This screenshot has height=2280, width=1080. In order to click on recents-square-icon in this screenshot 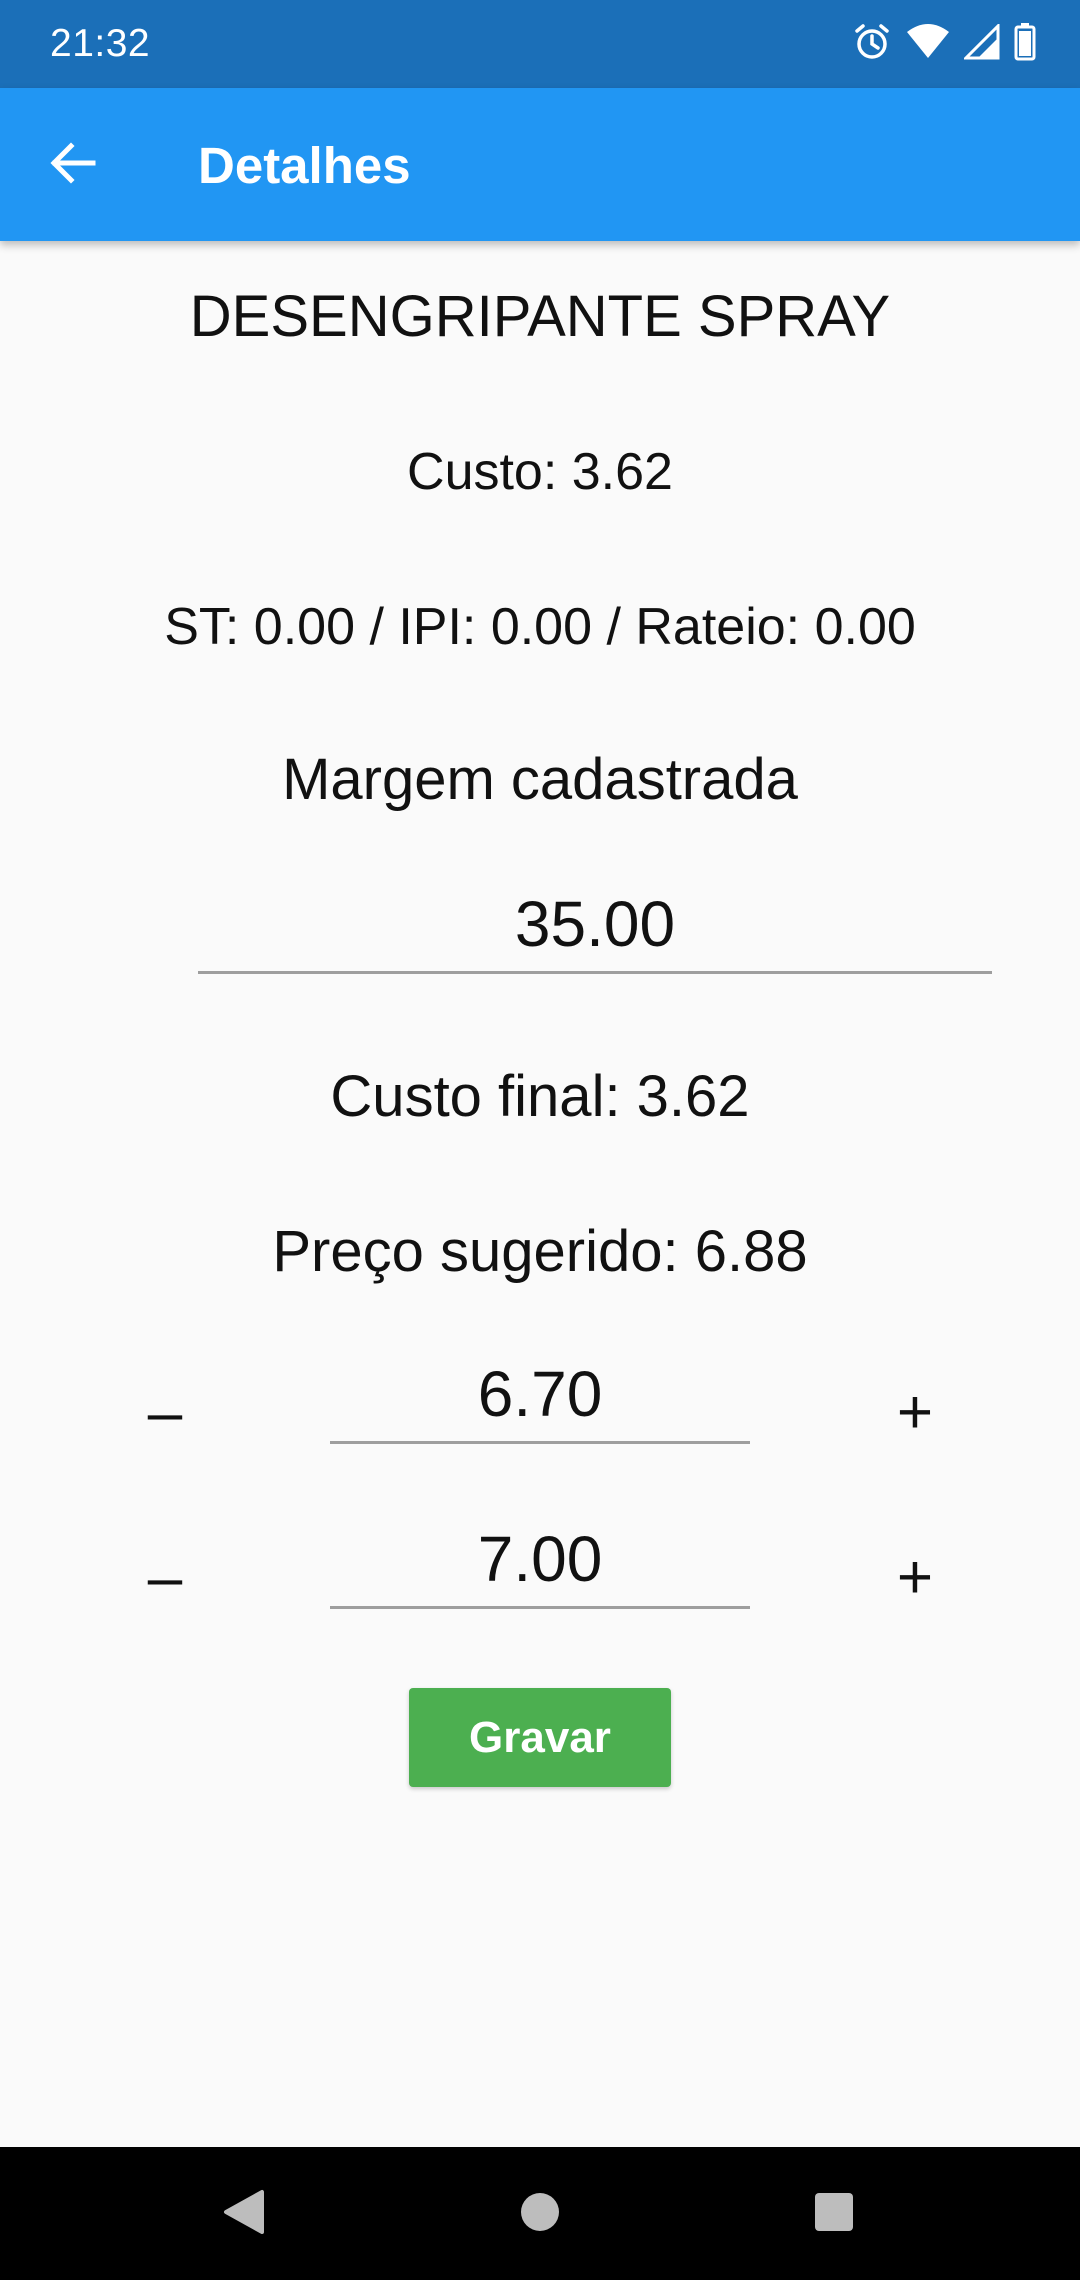, I will do `click(834, 2214)`.